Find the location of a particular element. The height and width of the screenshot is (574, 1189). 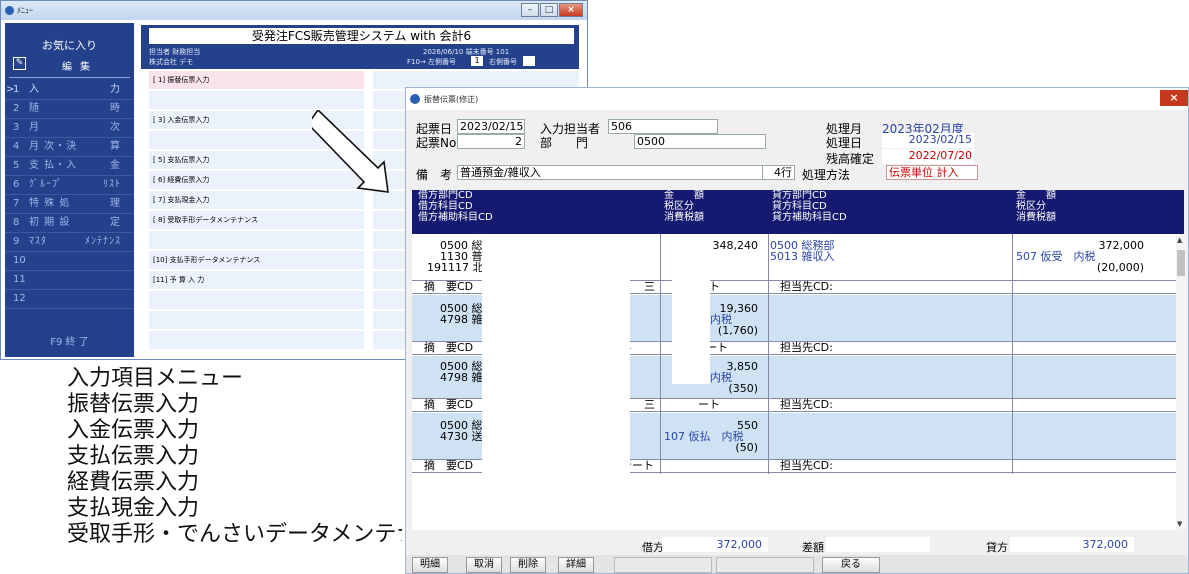

memo-field: 普通預金/雑収入 is located at coordinates (610, 172).